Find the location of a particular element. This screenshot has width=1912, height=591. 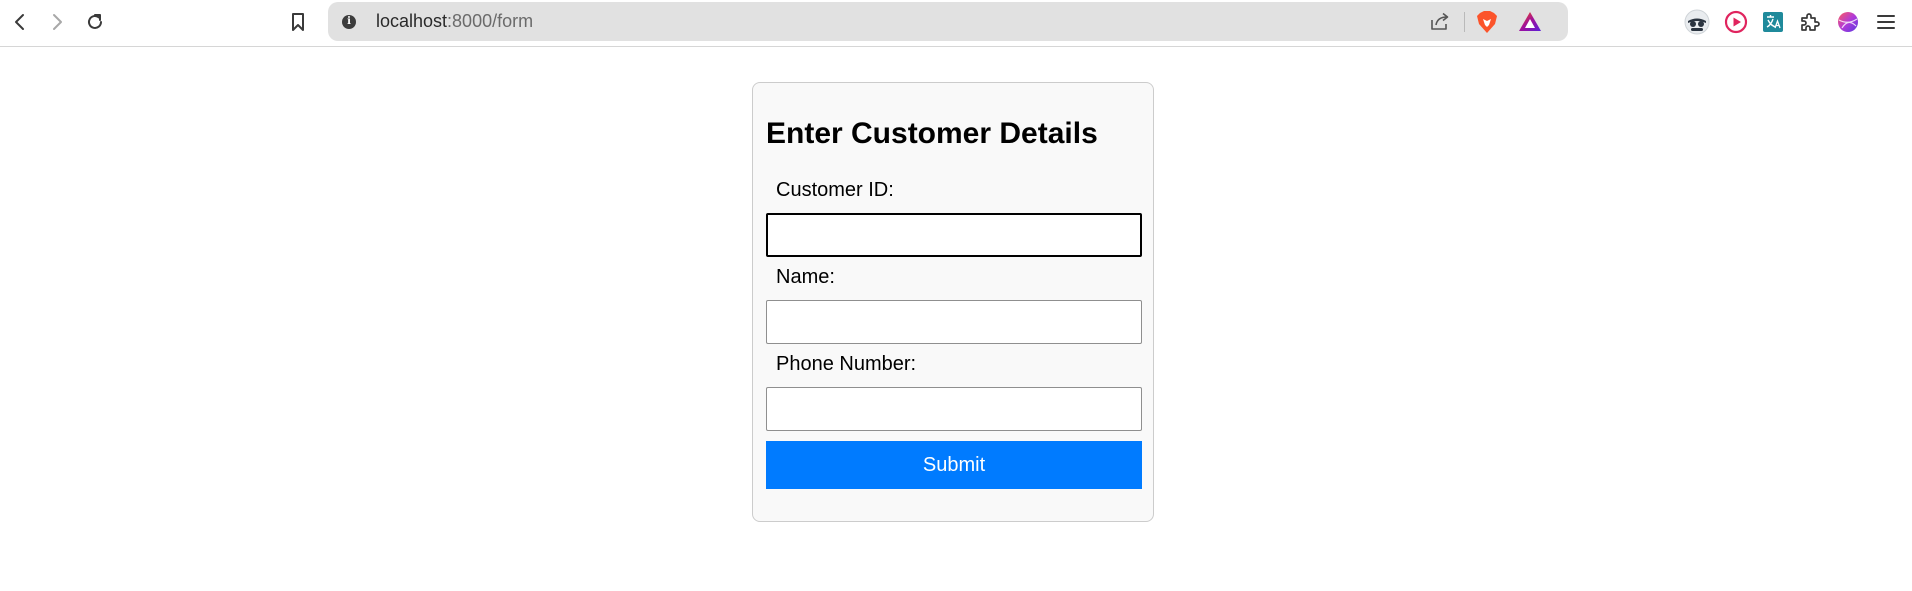

spy-mask-extension-icon is located at coordinates (1697, 22).